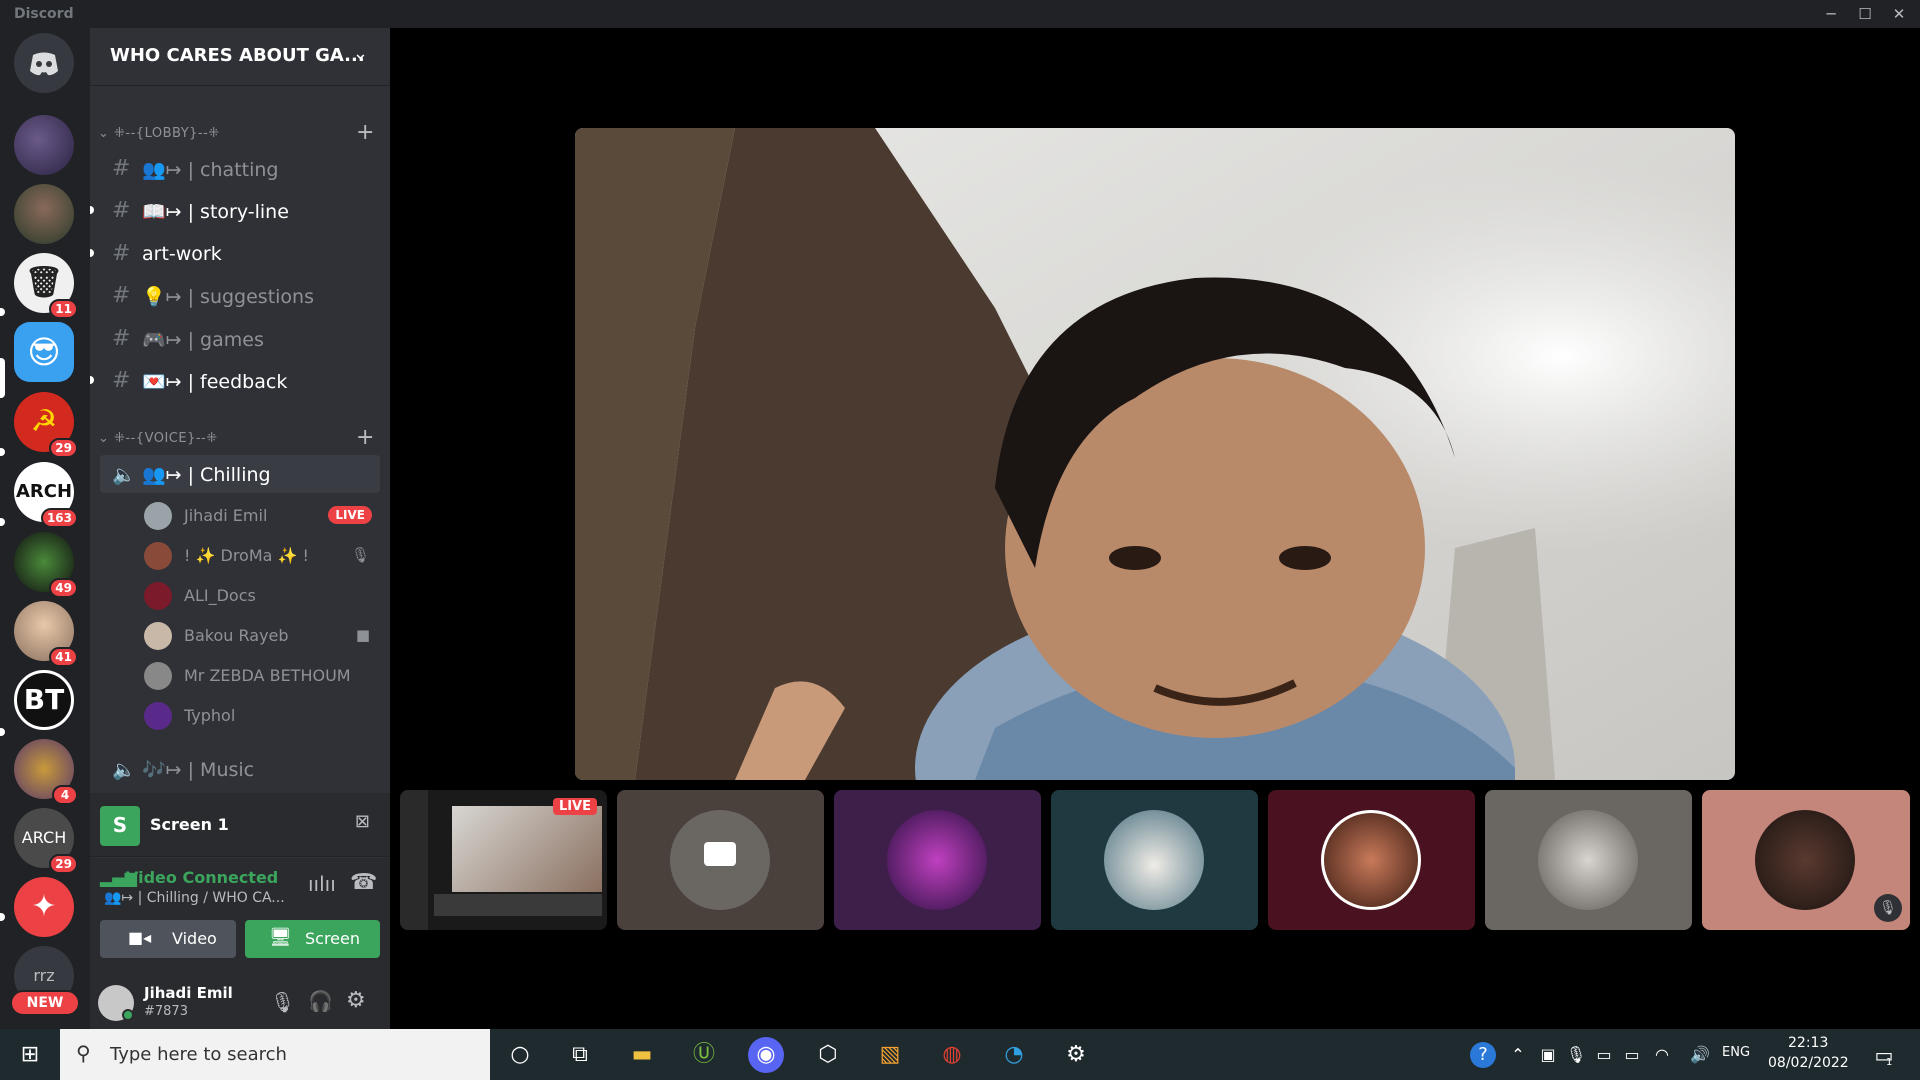  I want to click on category-label: ⁜--{VOICE}--⁜, so click(166, 438).